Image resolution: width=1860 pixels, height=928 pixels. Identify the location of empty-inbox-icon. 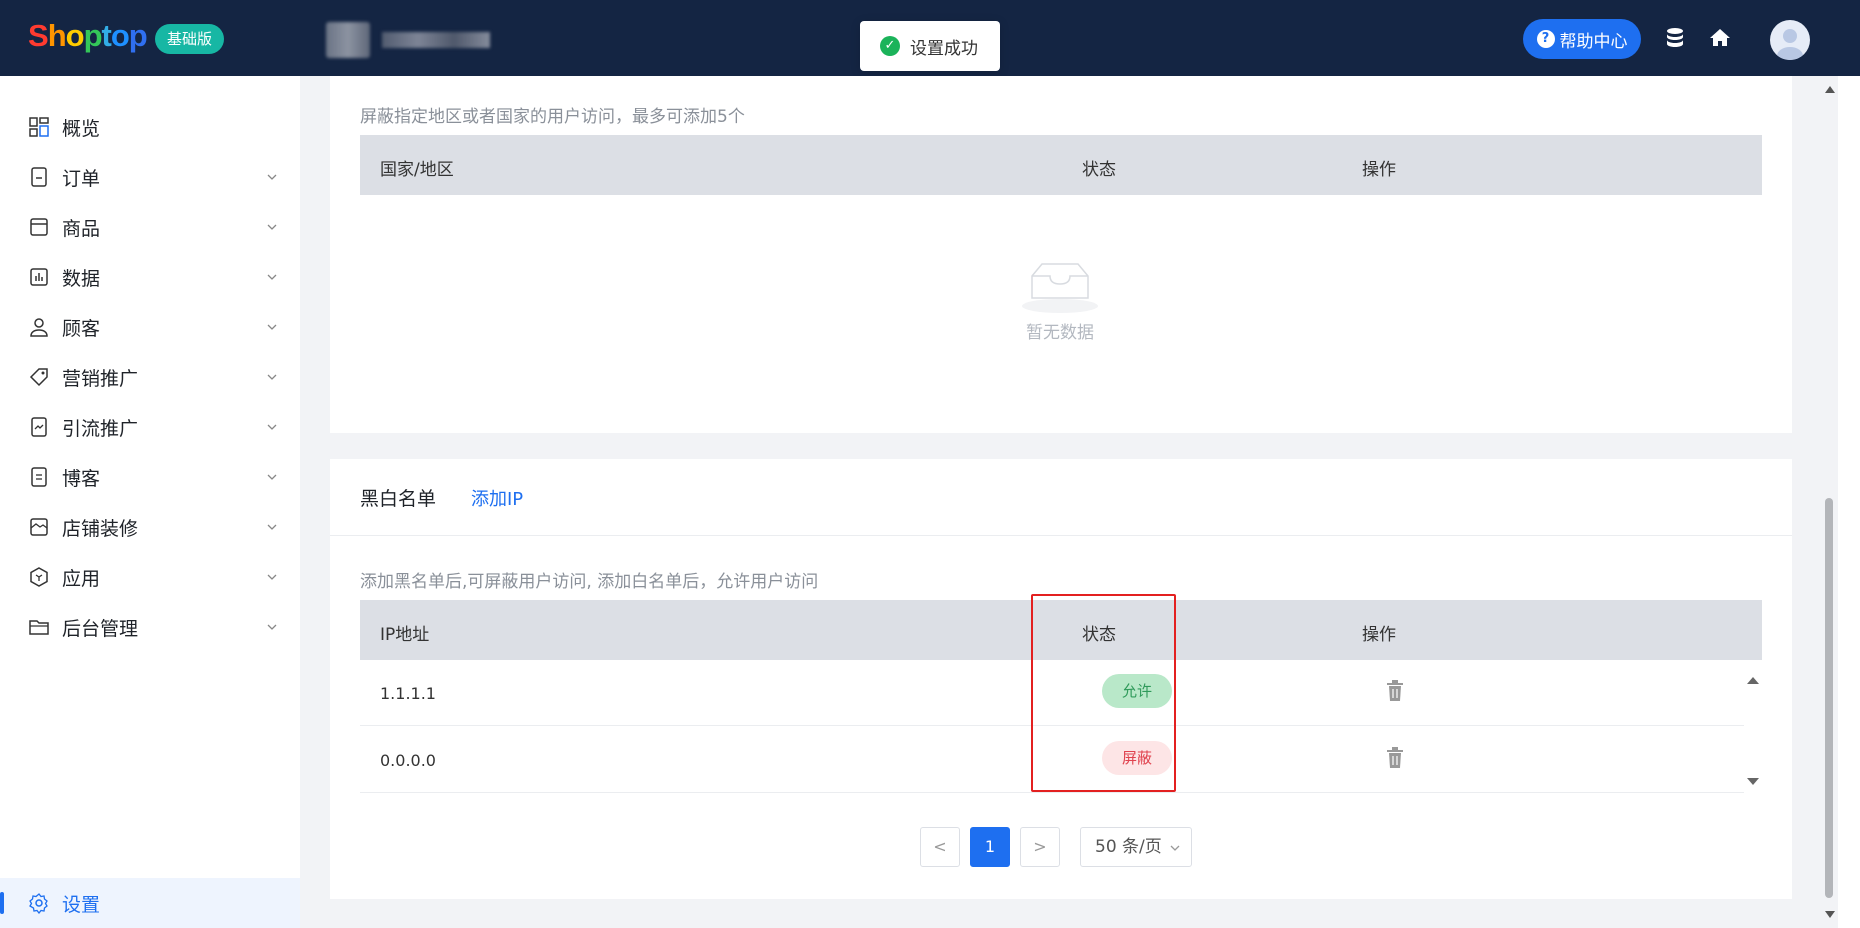
(1060, 288).